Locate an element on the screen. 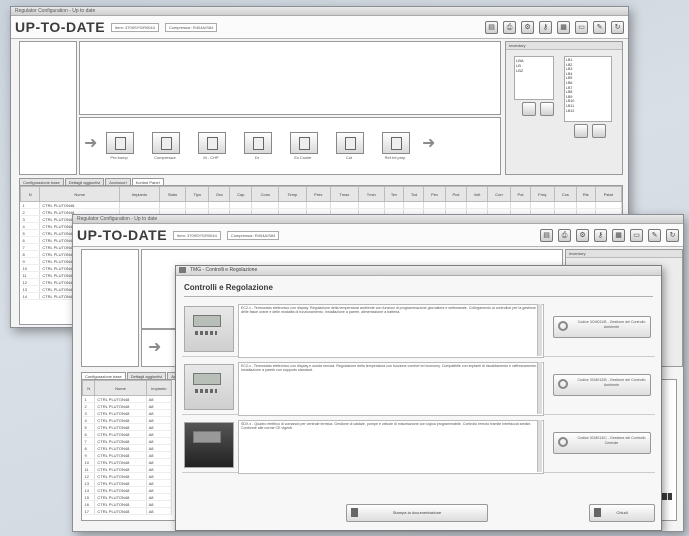 The height and width of the screenshot is (536, 689). column-header: Pcd is located at coordinates (456, 194).